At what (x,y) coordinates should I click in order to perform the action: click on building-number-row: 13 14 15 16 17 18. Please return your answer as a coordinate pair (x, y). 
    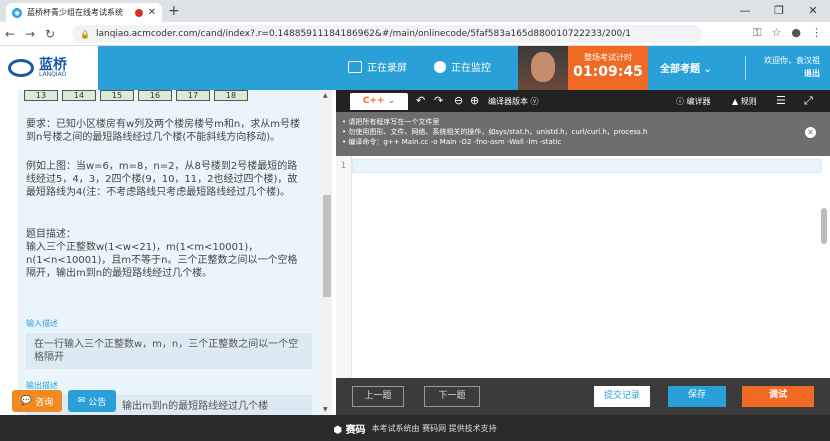
    Looking at the image, I should click on (136, 95).